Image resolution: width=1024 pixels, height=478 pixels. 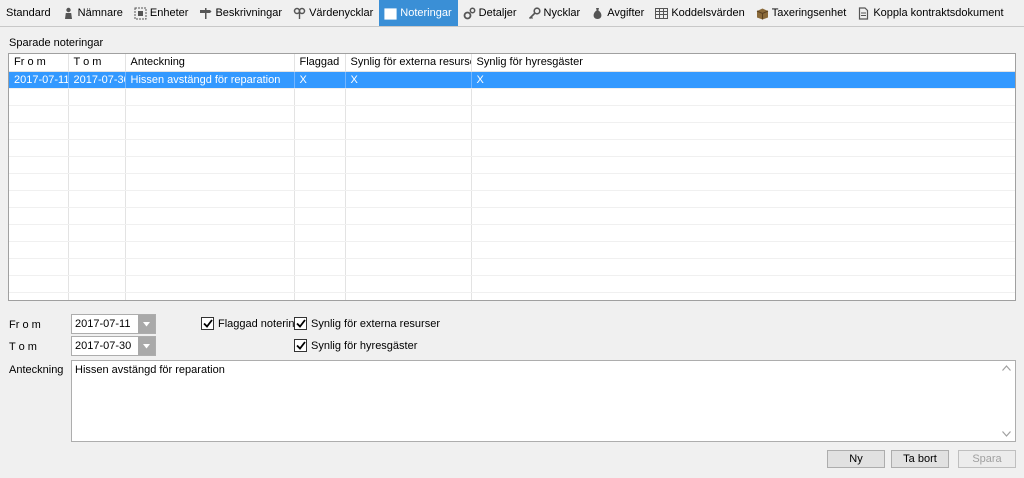 I want to click on tab-koddelsvarden: Koddelsvärden, so click(x=700, y=13).